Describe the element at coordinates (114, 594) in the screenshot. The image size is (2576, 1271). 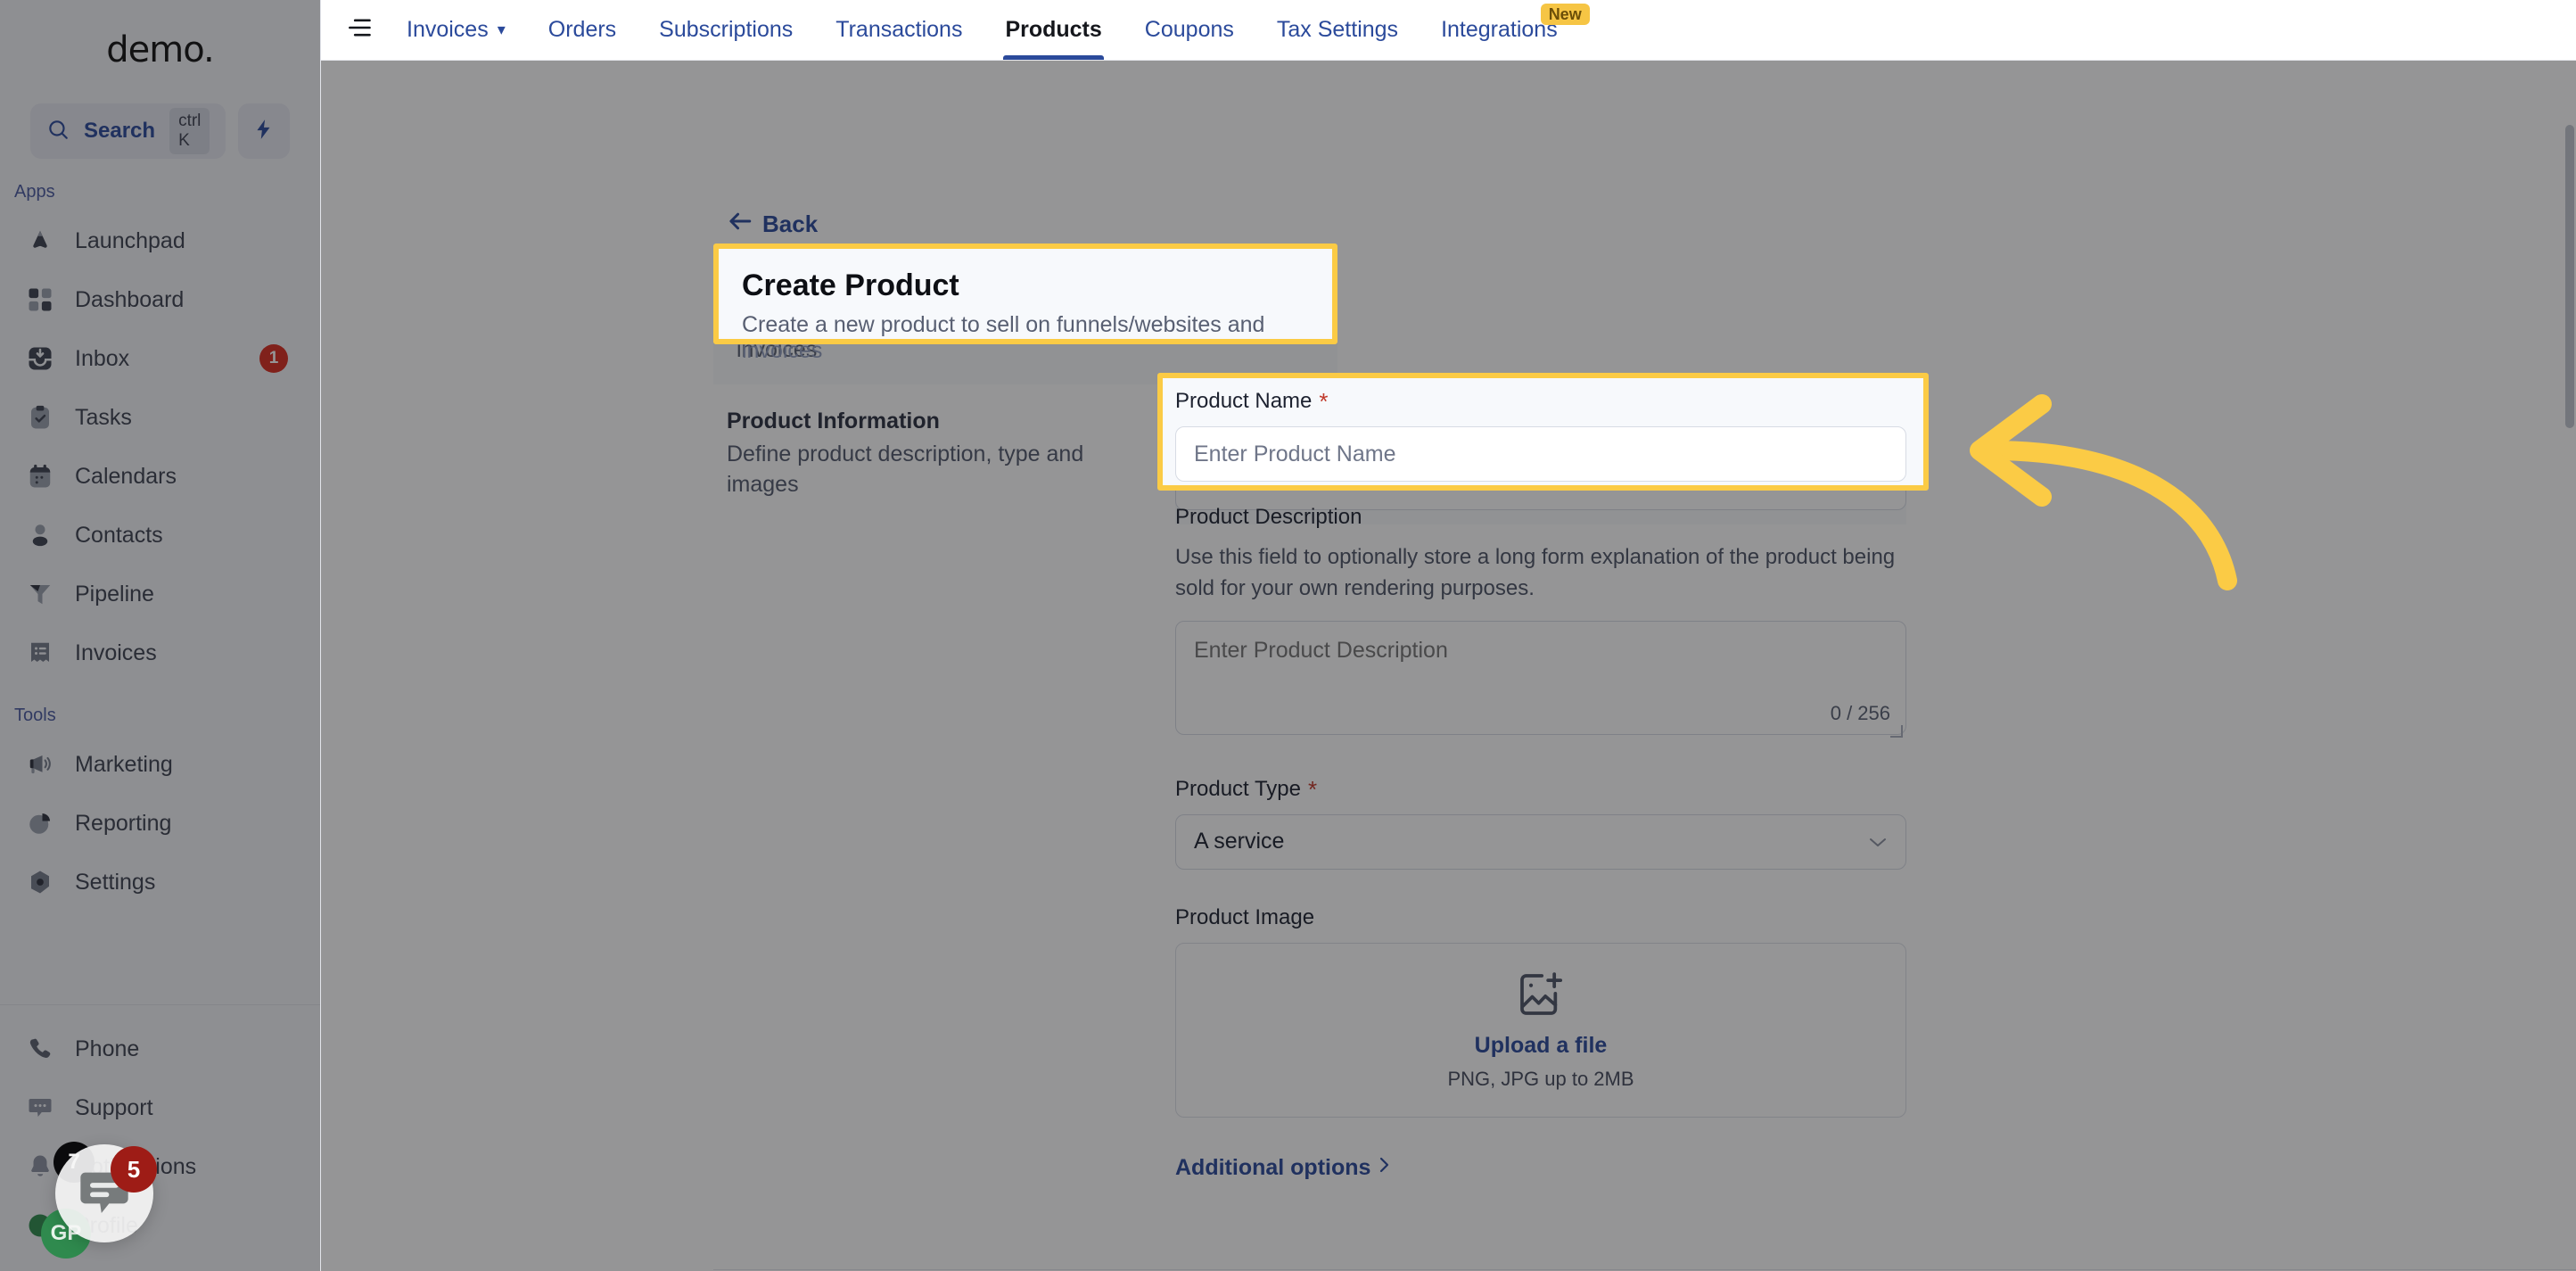
I see `sidebar-item-label: Pipeline` at that location.